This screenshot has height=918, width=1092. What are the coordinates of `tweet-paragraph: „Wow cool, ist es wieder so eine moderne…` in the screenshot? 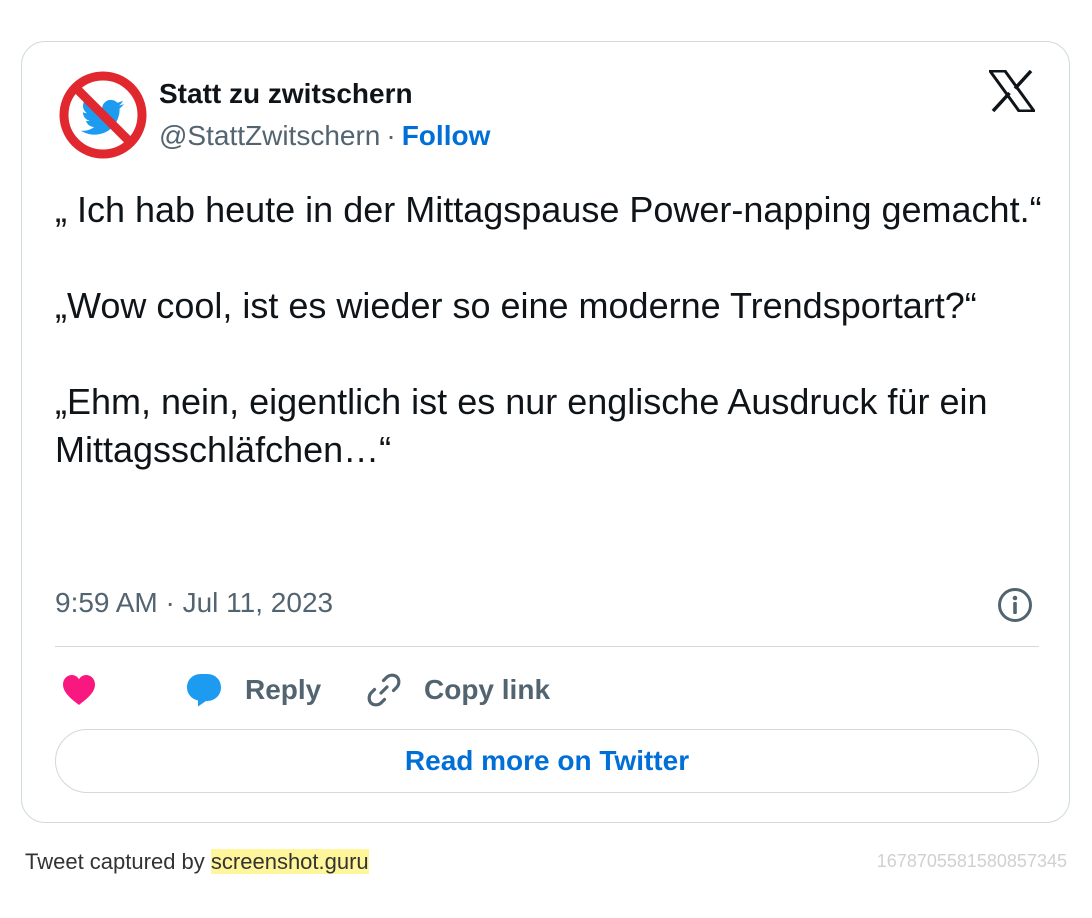 It's located at (516, 305).